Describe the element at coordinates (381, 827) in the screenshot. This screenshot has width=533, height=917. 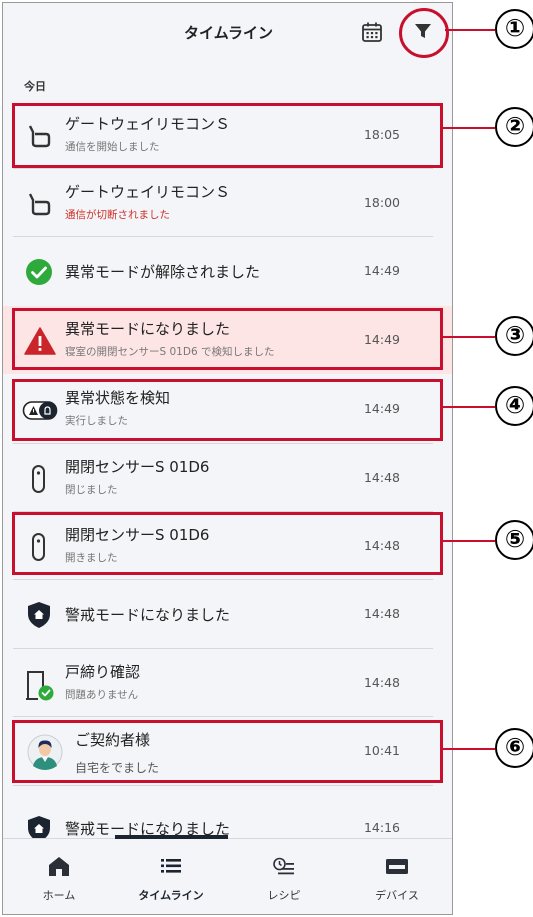
I see `item-time: 14:16` at that location.